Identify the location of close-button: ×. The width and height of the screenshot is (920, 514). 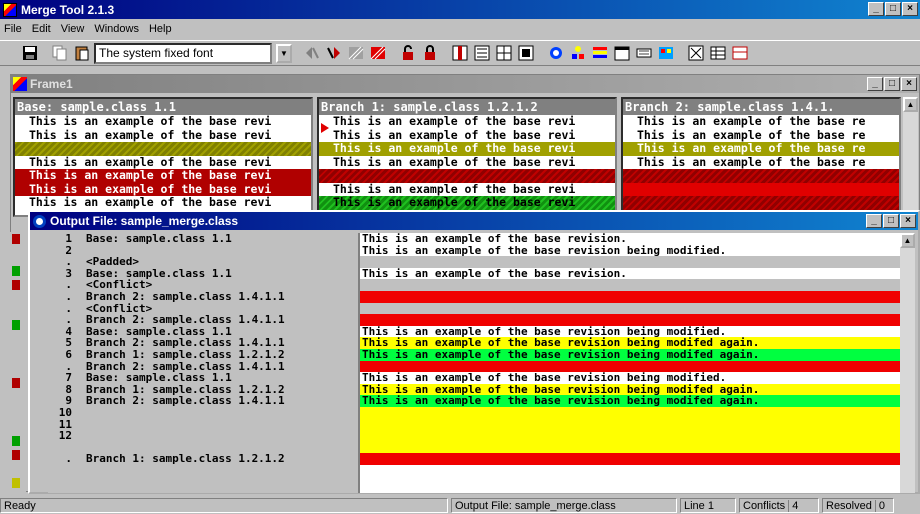
(910, 9).